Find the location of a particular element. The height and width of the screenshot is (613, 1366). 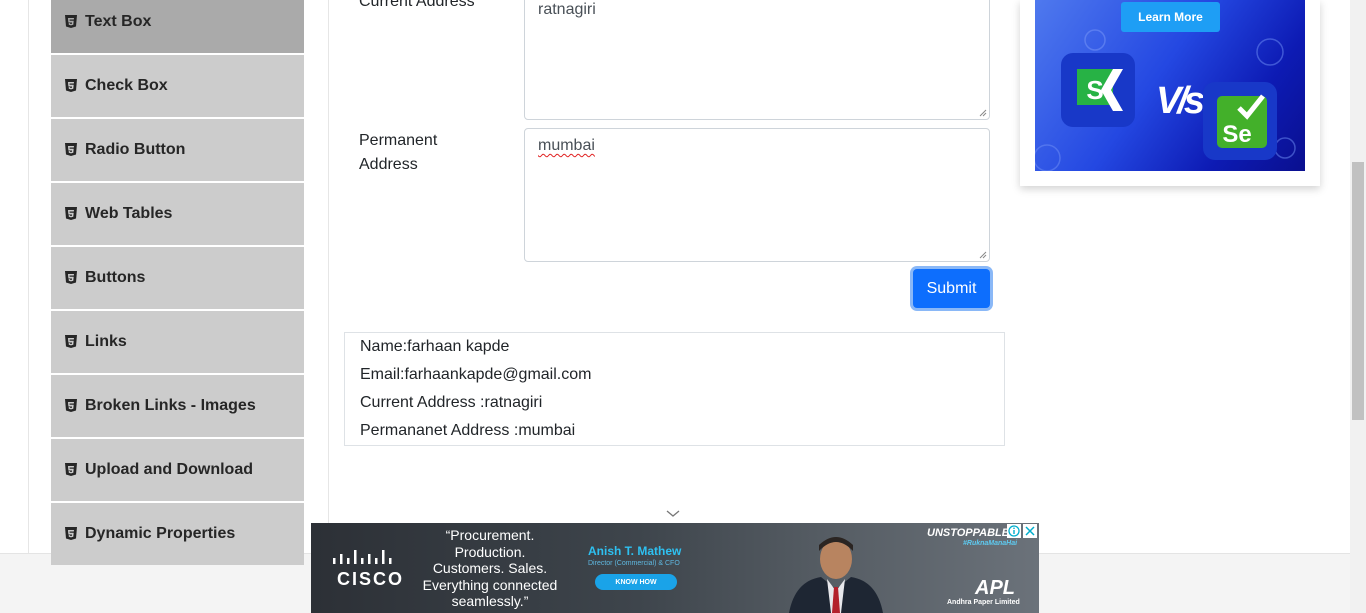

sidebar-item-buttons: Buttons is located at coordinates (177, 278).